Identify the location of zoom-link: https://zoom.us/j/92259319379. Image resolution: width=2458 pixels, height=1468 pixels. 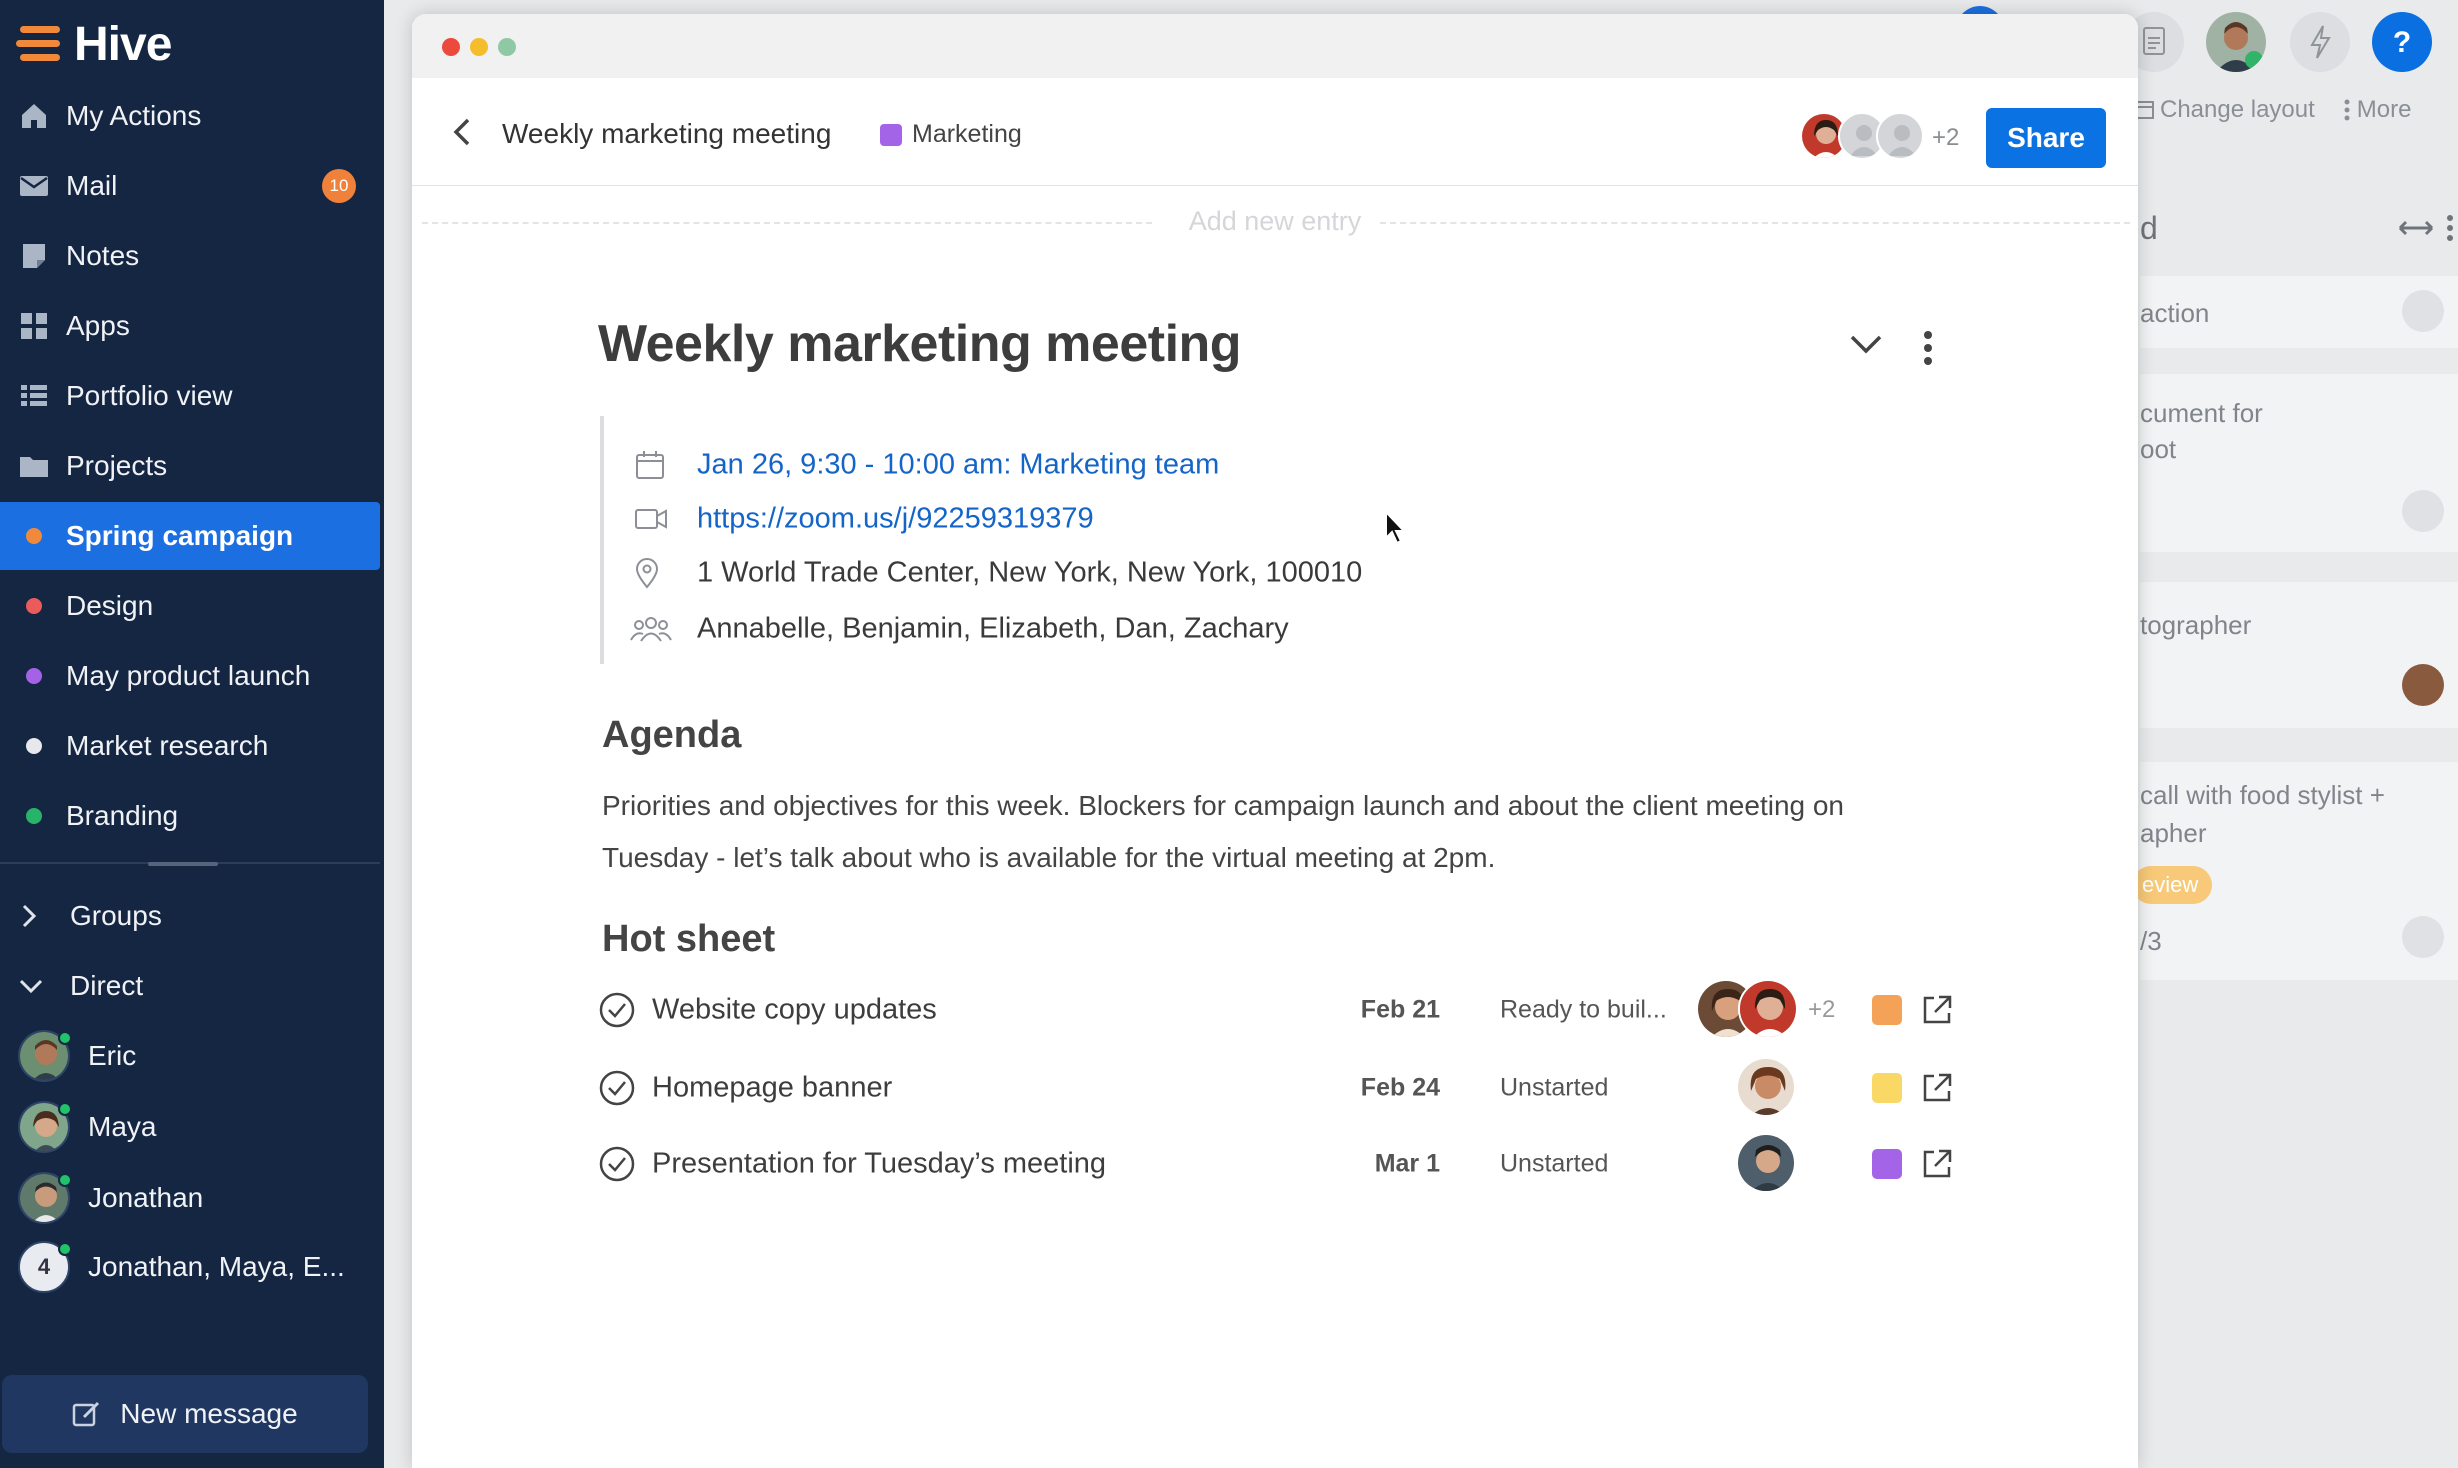
(895, 519).